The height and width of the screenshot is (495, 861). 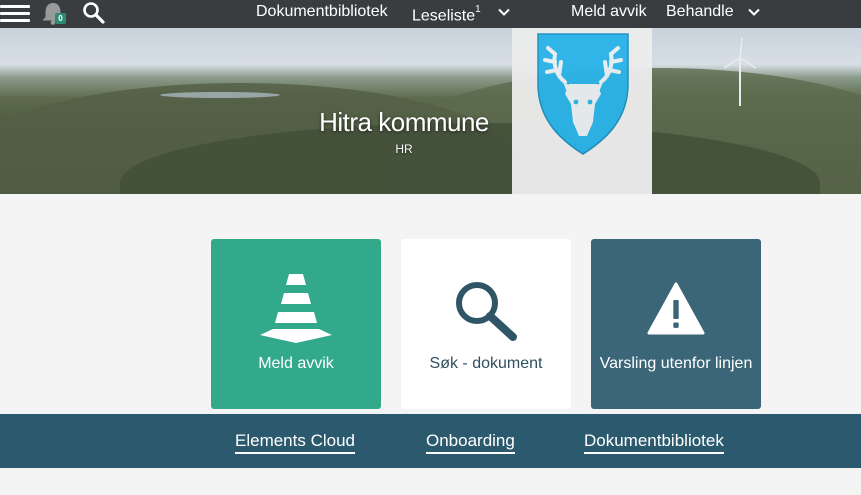 I want to click on traffic-cone-icon, so click(x=296, y=308).